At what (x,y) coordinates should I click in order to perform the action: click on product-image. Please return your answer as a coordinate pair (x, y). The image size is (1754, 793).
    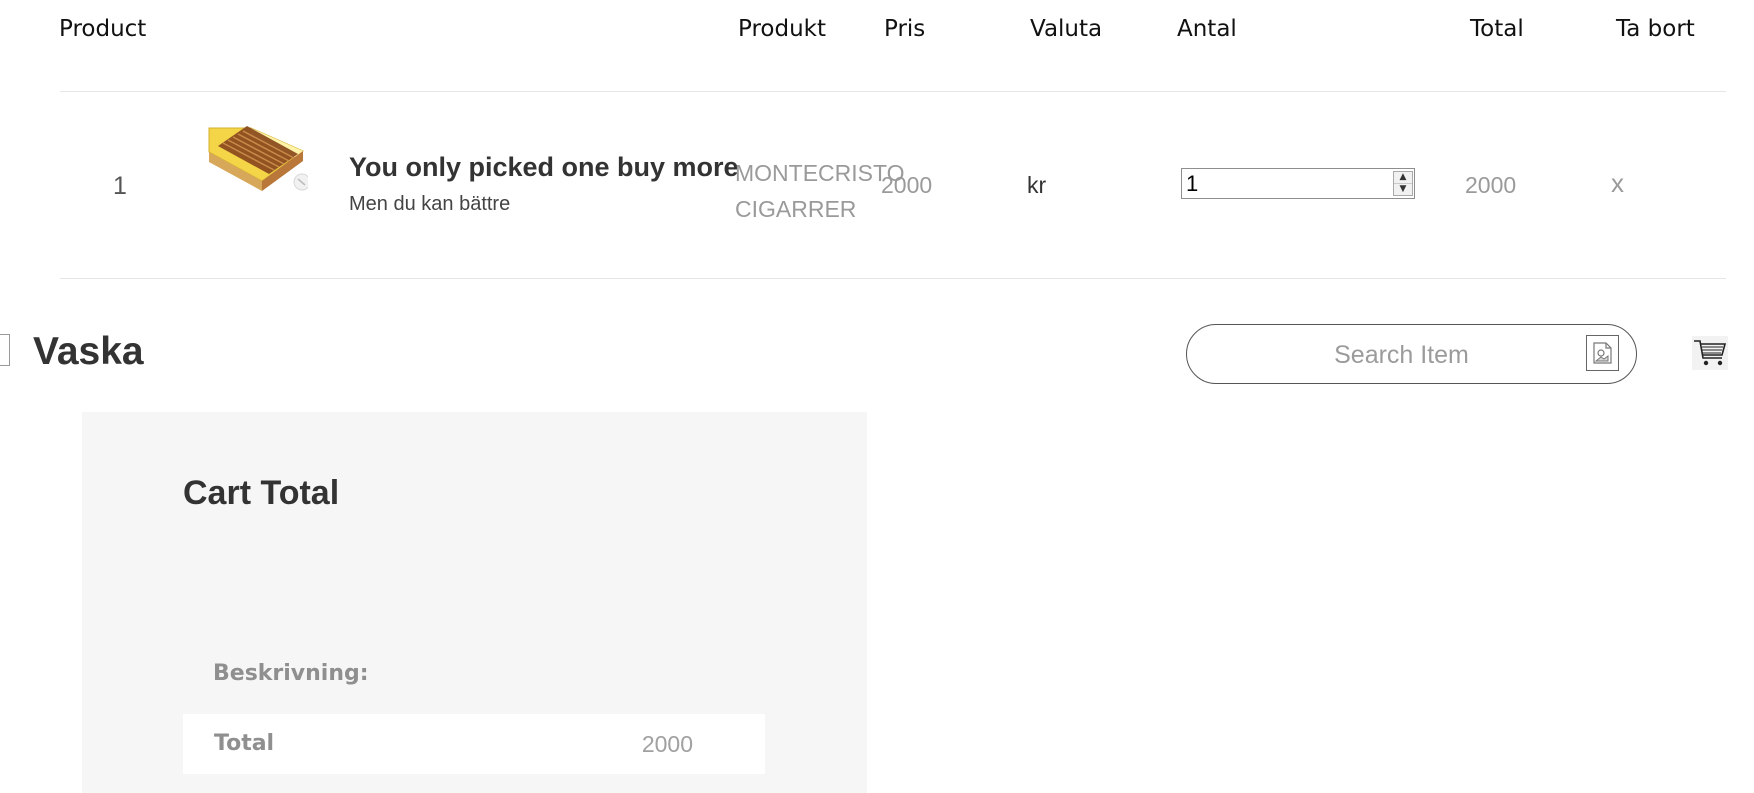
    Looking at the image, I should click on (258, 158).